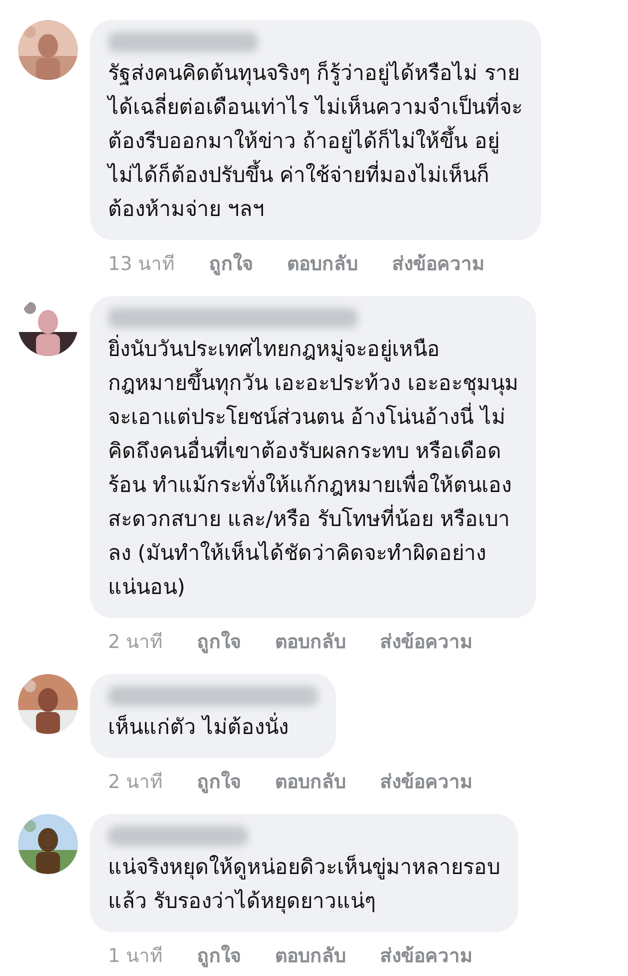 The width and height of the screenshot is (628, 976). Describe the element at coordinates (315, 141) in the screenshot. I see `comment-text: รัฐส่งคนคิดต้นทุนจริงๆ ก็รู้ว่าอยู่ได้หรือไม่ ราย ได้เฉลี่ยต่อเดือนเท่าไร ไม่เห็นความจำเป็นที่จะ ต้องรีบออกมาให้ข่าว ถ้าอยู่ได้ก็ไม่ให้ขึ้น อยู่ ไม่ได้ก็ต้องปรับขึ้น ค่าใช้จ่ายที่มองไม่เห็นก็ ต้องห้ามจ่าย ฯลฯ` at that location.